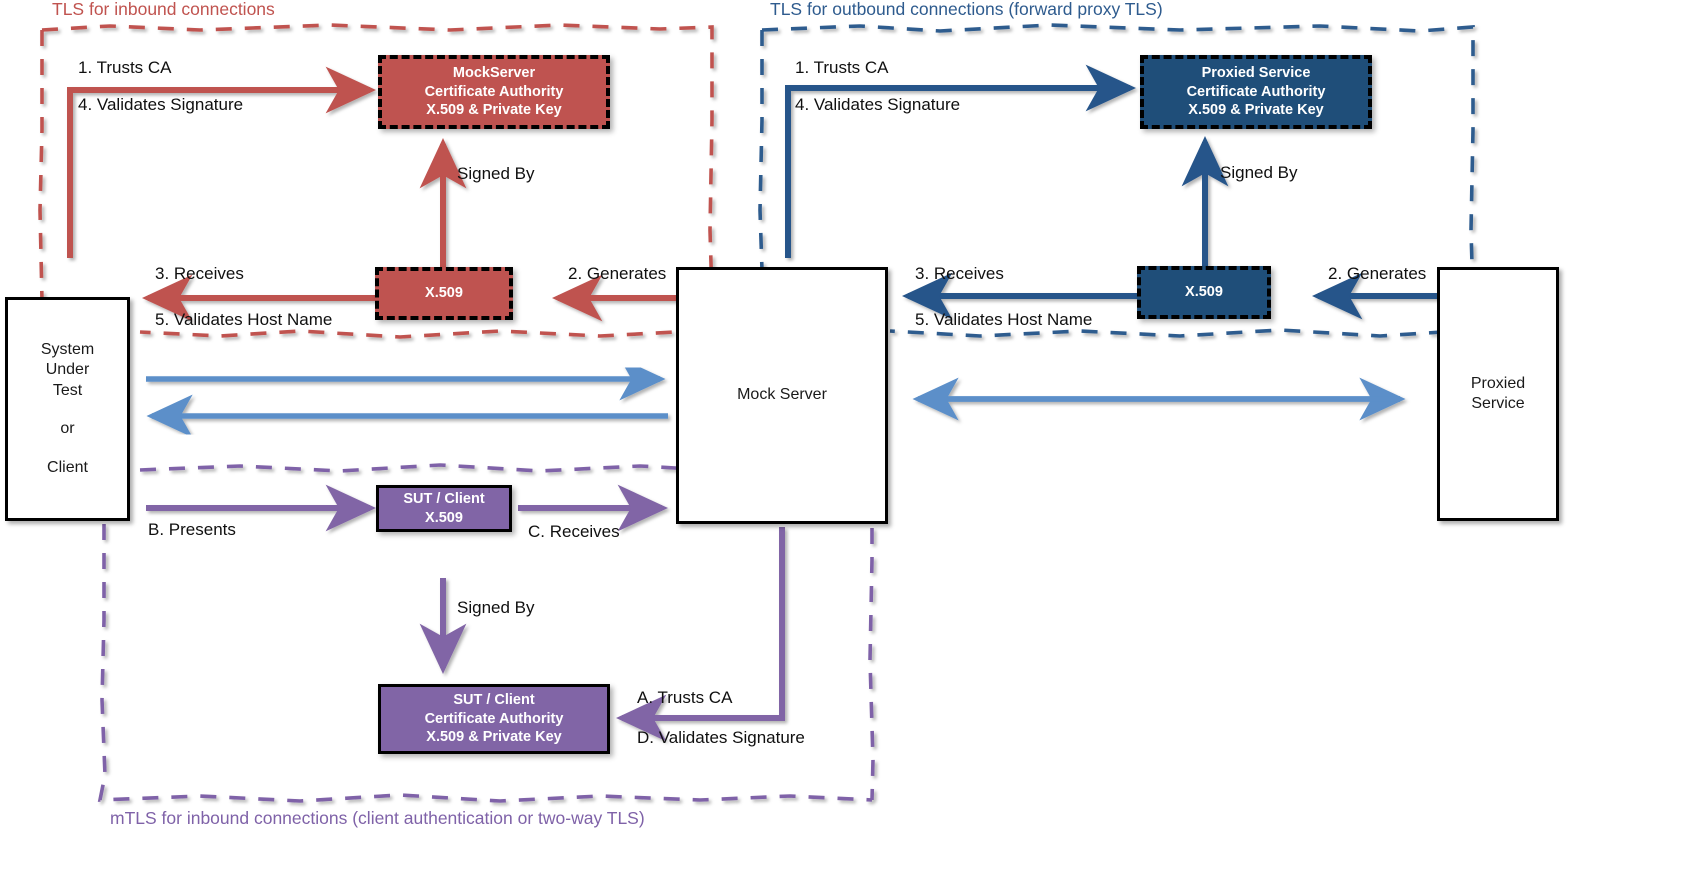 The height and width of the screenshot is (879, 1696). I want to click on node-mockserver-ca-line-2: Certificate Authority, so click(494, 91).